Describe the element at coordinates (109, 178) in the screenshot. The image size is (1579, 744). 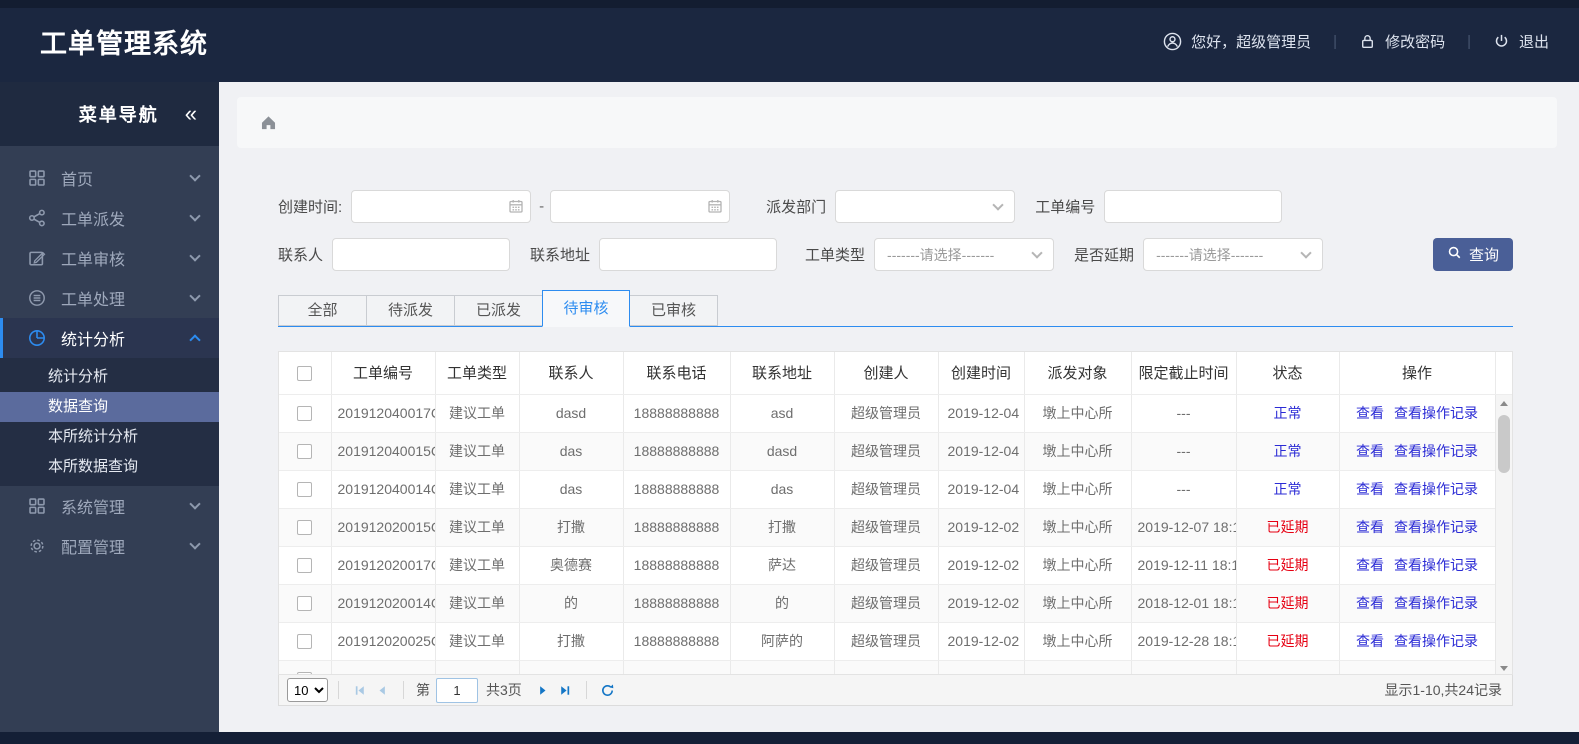
I see `sidebar-item: 首页` at that location.